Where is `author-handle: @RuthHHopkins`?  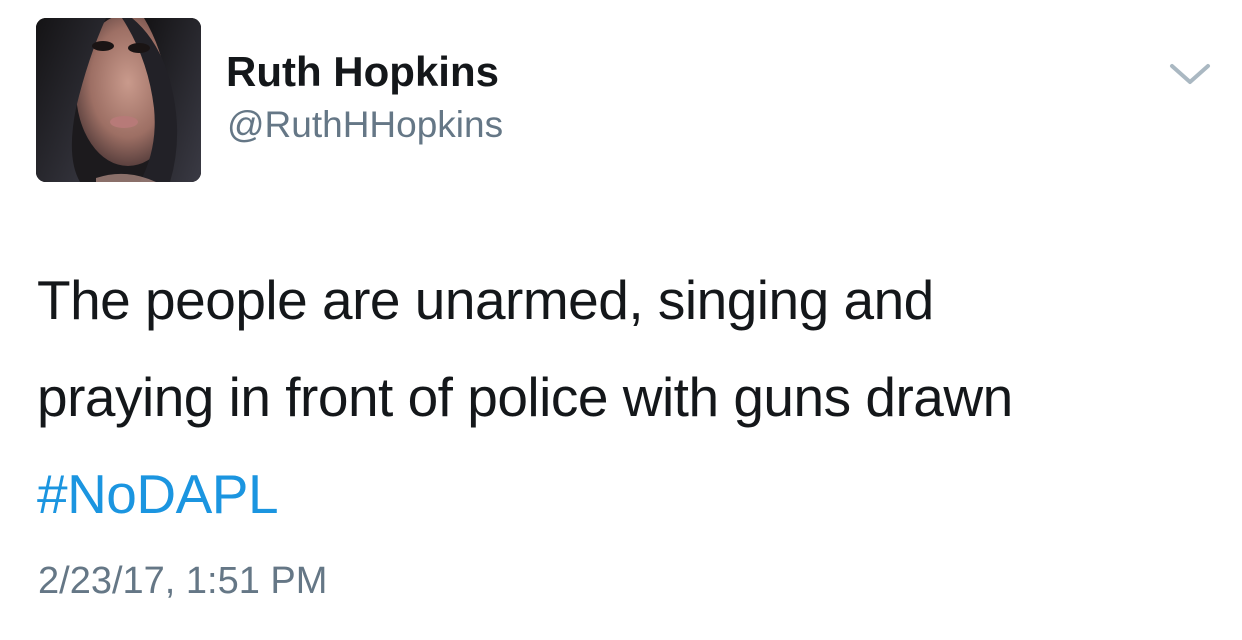
author-handle: @RuthHHopkins is located at coordinates (365, 125).